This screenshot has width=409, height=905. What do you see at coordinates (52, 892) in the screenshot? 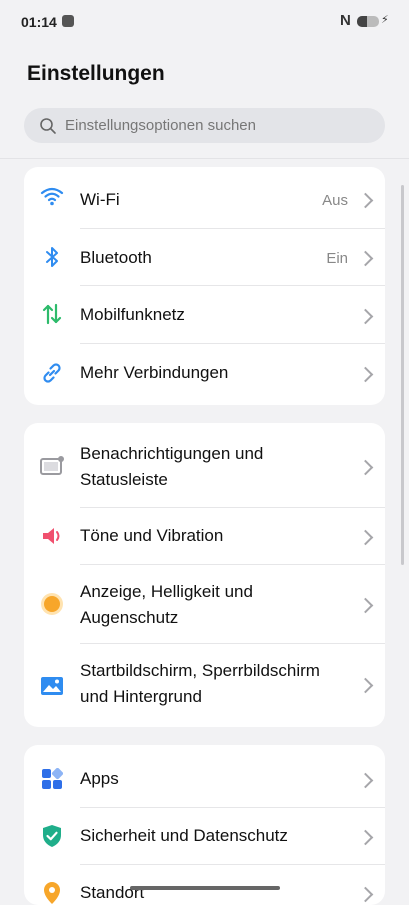
I see `location-icon` at bounding box center [52, 892].